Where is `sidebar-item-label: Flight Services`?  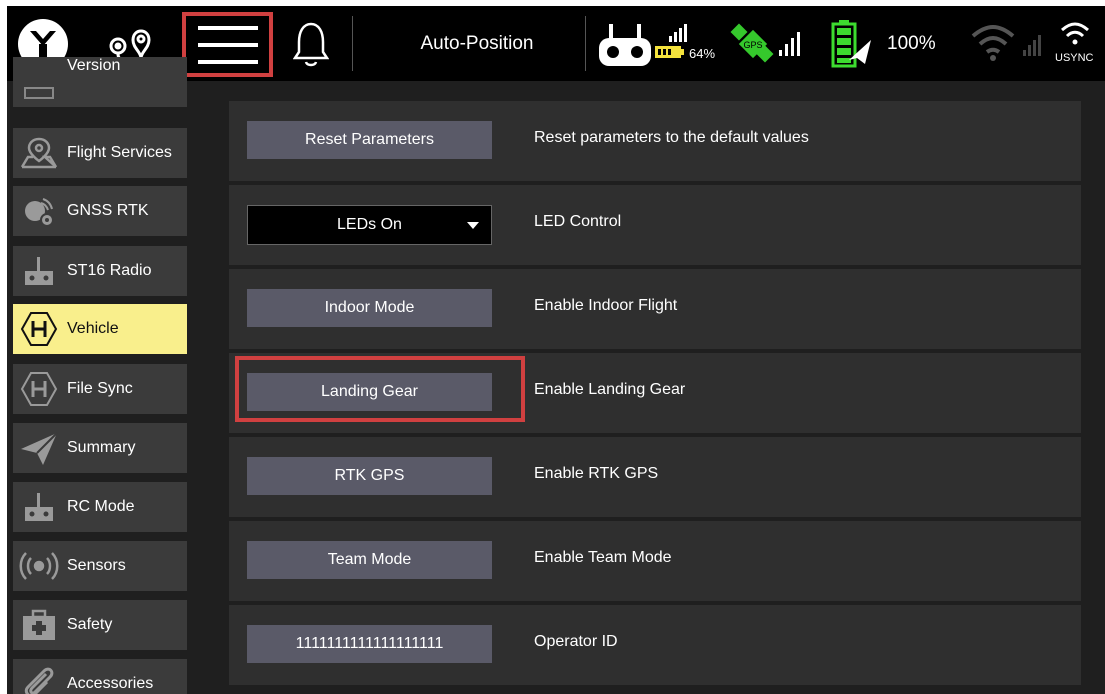 sidebar-item-label: Flight Services is located at coordinates (119, 152).